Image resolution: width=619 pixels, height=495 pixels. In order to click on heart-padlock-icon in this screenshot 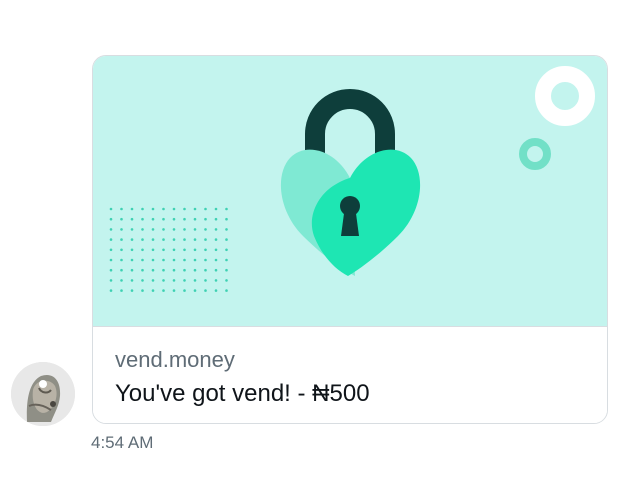, I will do `click(350, 182)`.